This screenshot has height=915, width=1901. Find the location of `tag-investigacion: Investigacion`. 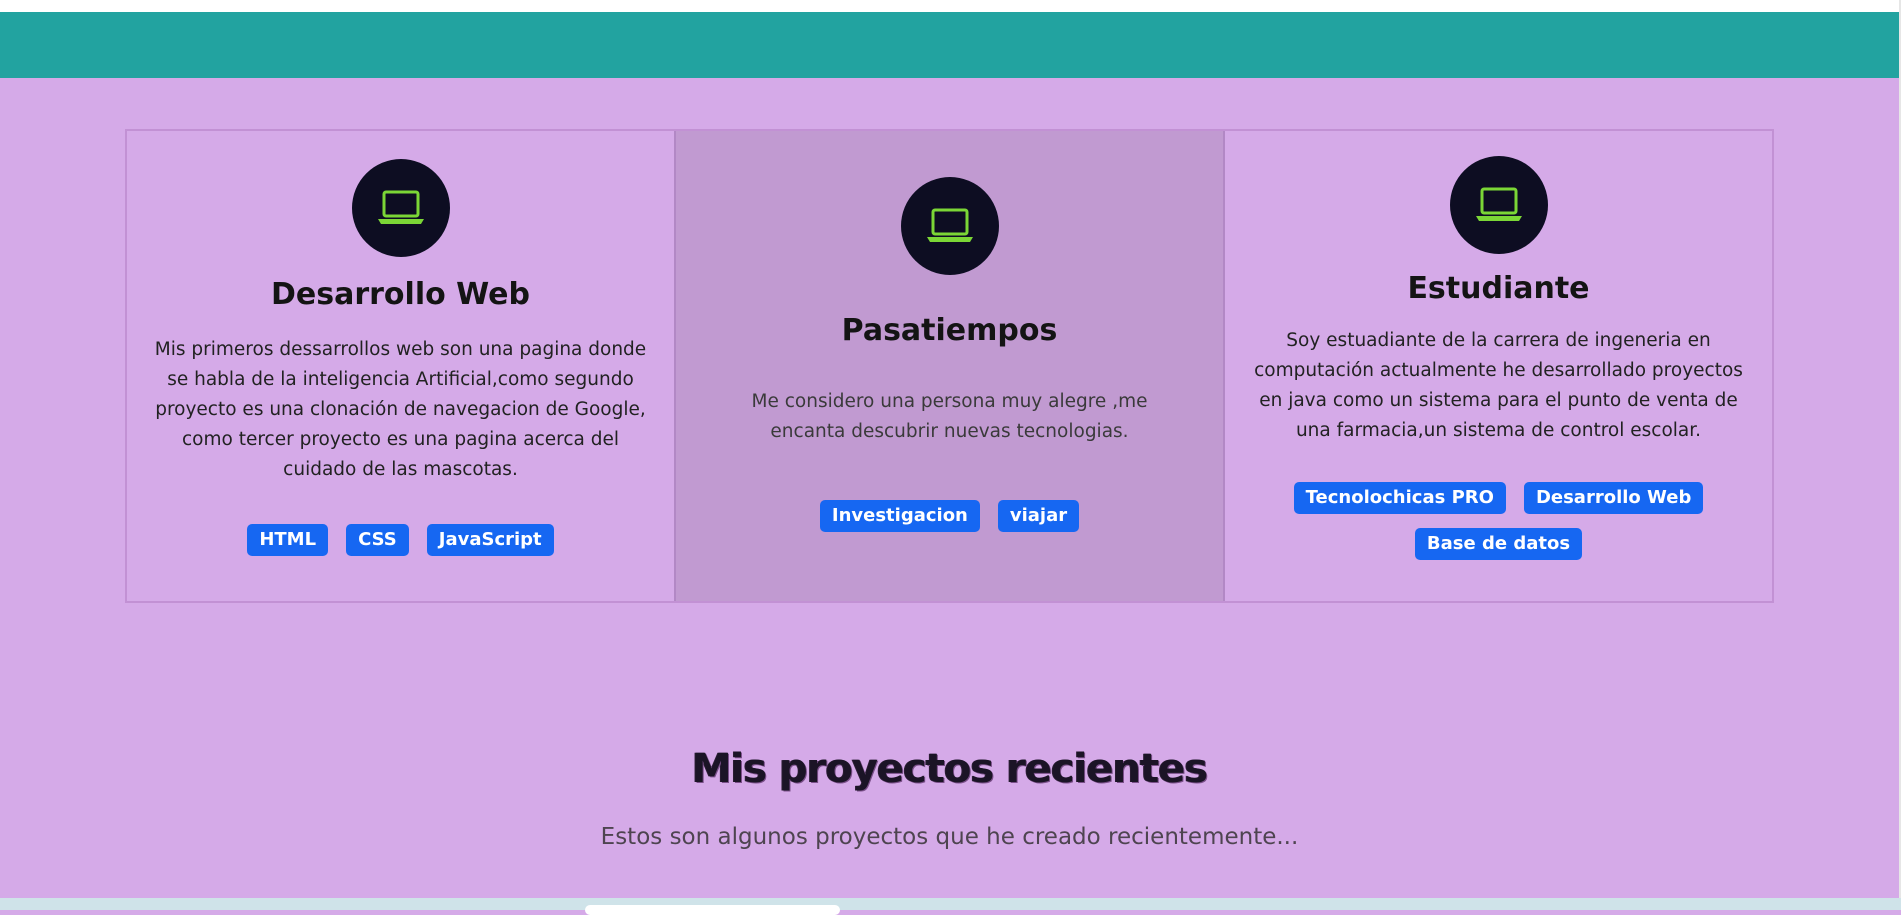

tag-investigacion: Investigacion is located at coordinates (899, 516).